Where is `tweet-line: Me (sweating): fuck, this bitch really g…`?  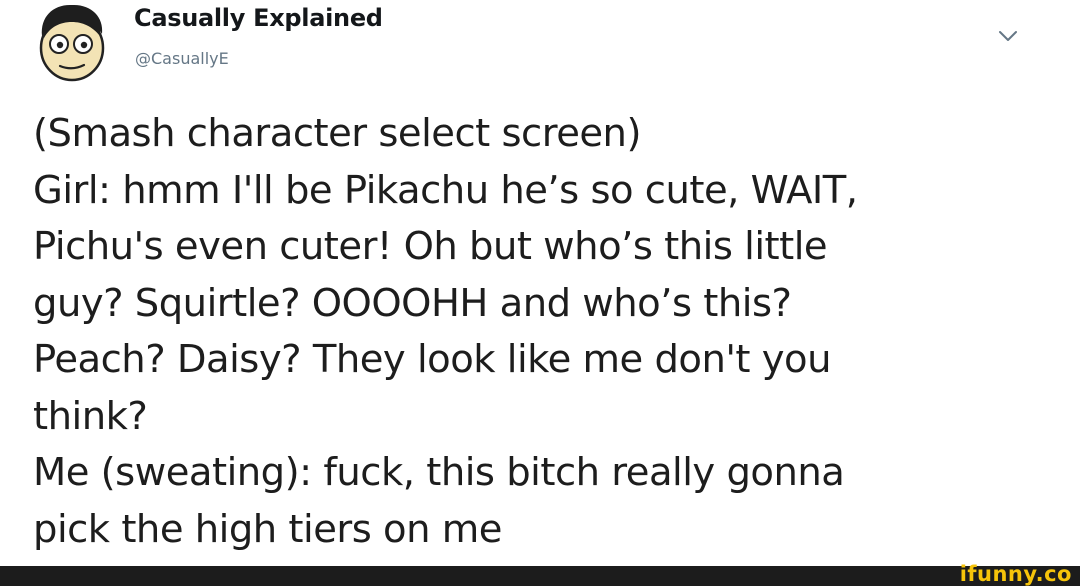
tweet-line: Me (sweating): fuck, this bitch really g… is located at coordinates (439, 472).